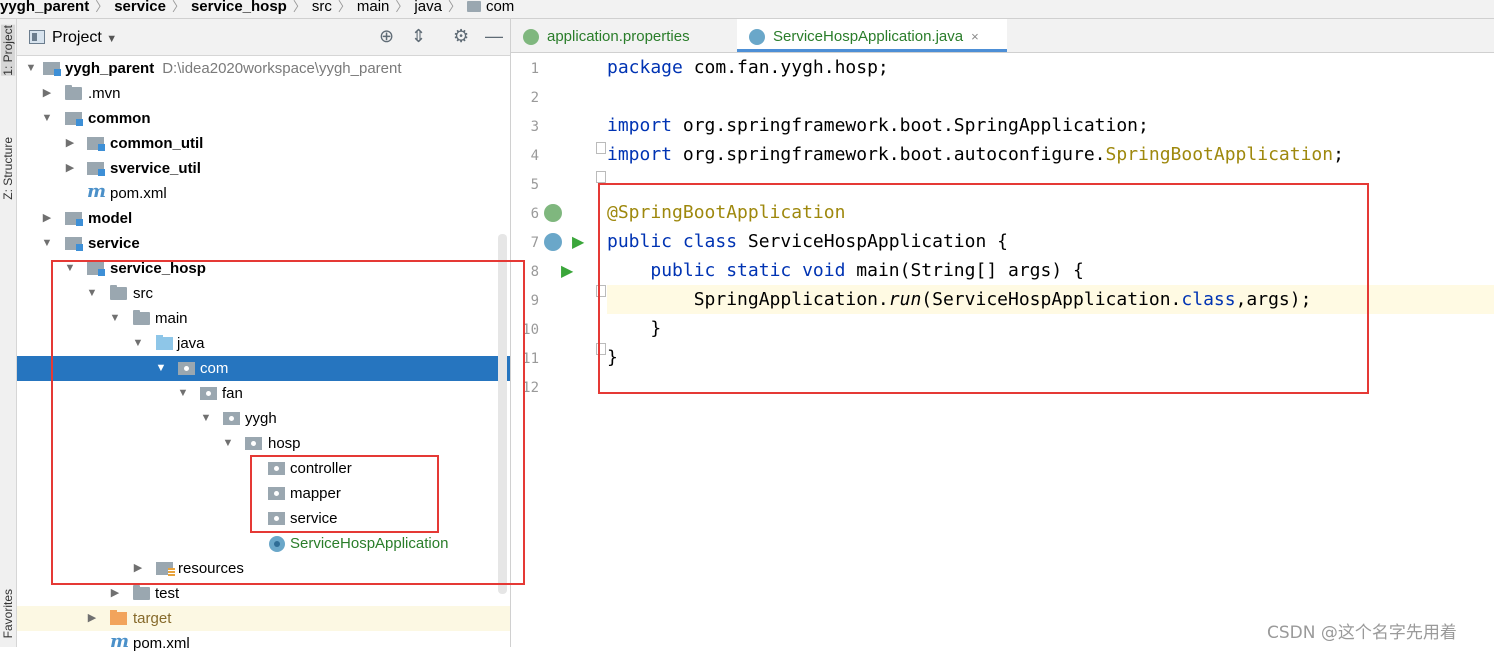  What do you see at coordinates (263, 393) in the screenshot?
I see `tree-item-fan: ▼ fan` at bounding box center [263, 393].